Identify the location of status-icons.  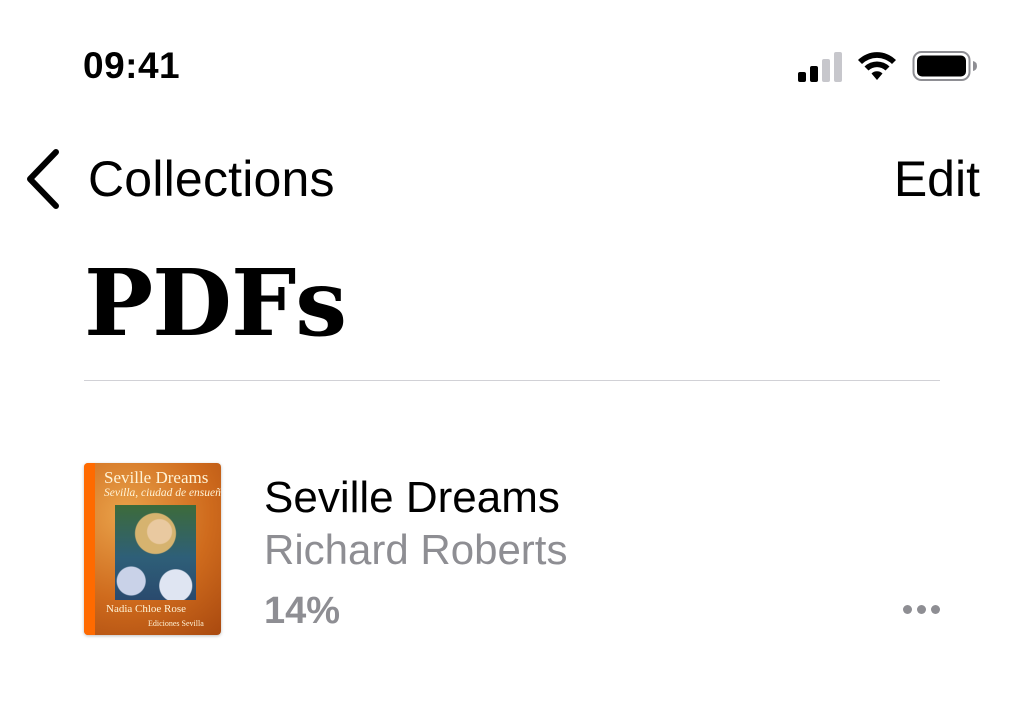
(888, 66).